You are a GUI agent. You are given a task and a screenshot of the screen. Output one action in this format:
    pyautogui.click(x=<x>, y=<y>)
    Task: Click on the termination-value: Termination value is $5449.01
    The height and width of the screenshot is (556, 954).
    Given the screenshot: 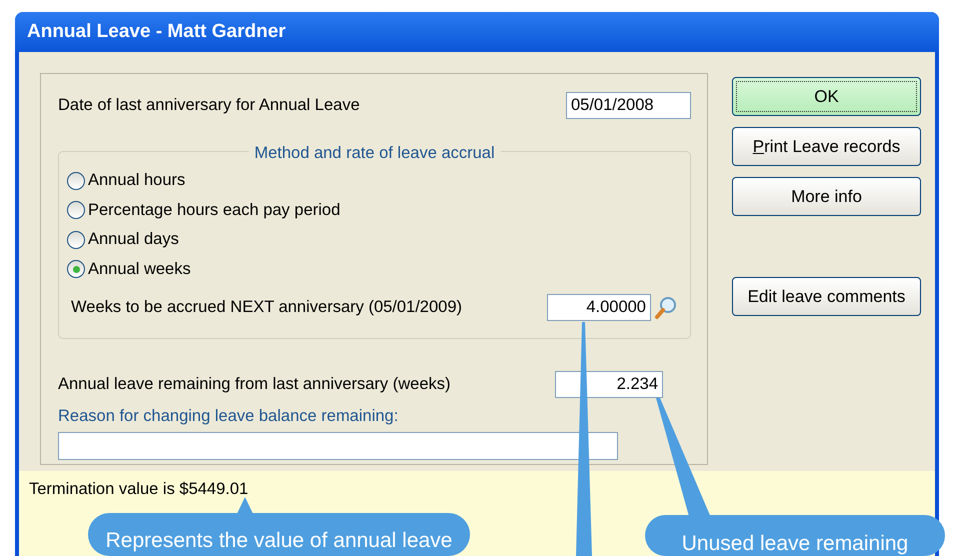 What is the action you would take?
    pyautogui.click(x=138, y=489)
    